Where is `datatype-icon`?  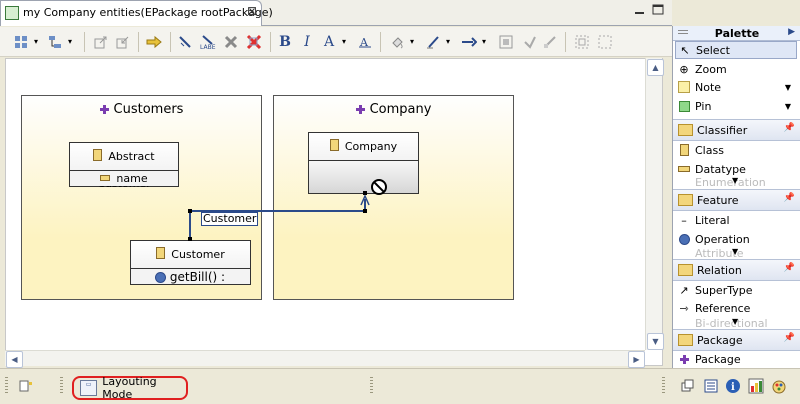 datatype-icon is located at coordinates (684, 169).